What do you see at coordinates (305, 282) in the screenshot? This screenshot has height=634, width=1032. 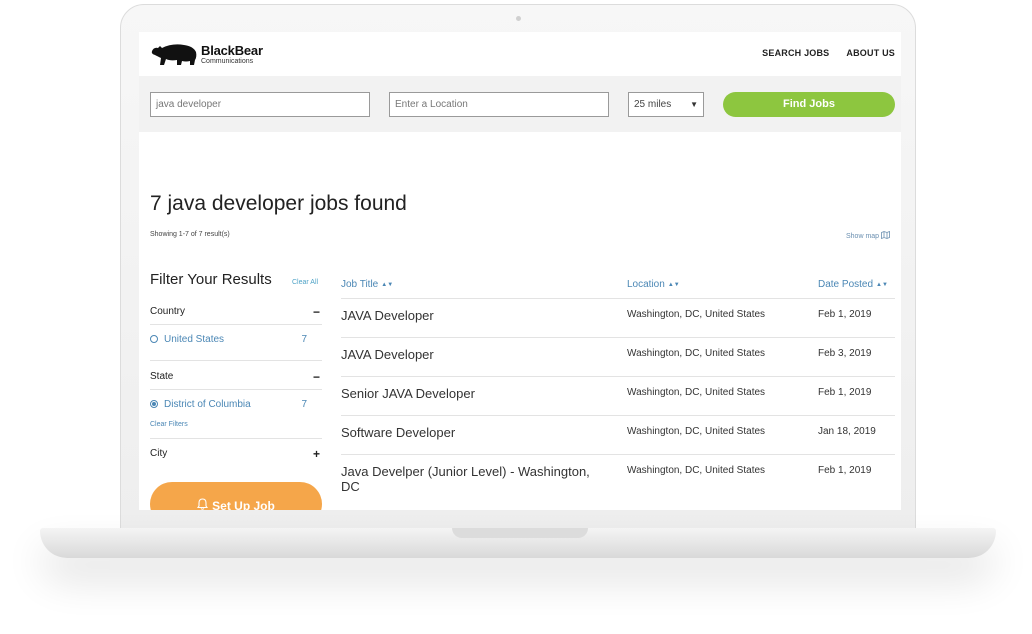 I see `clear-all-link: Clear All` at bounding box center [305, 282].